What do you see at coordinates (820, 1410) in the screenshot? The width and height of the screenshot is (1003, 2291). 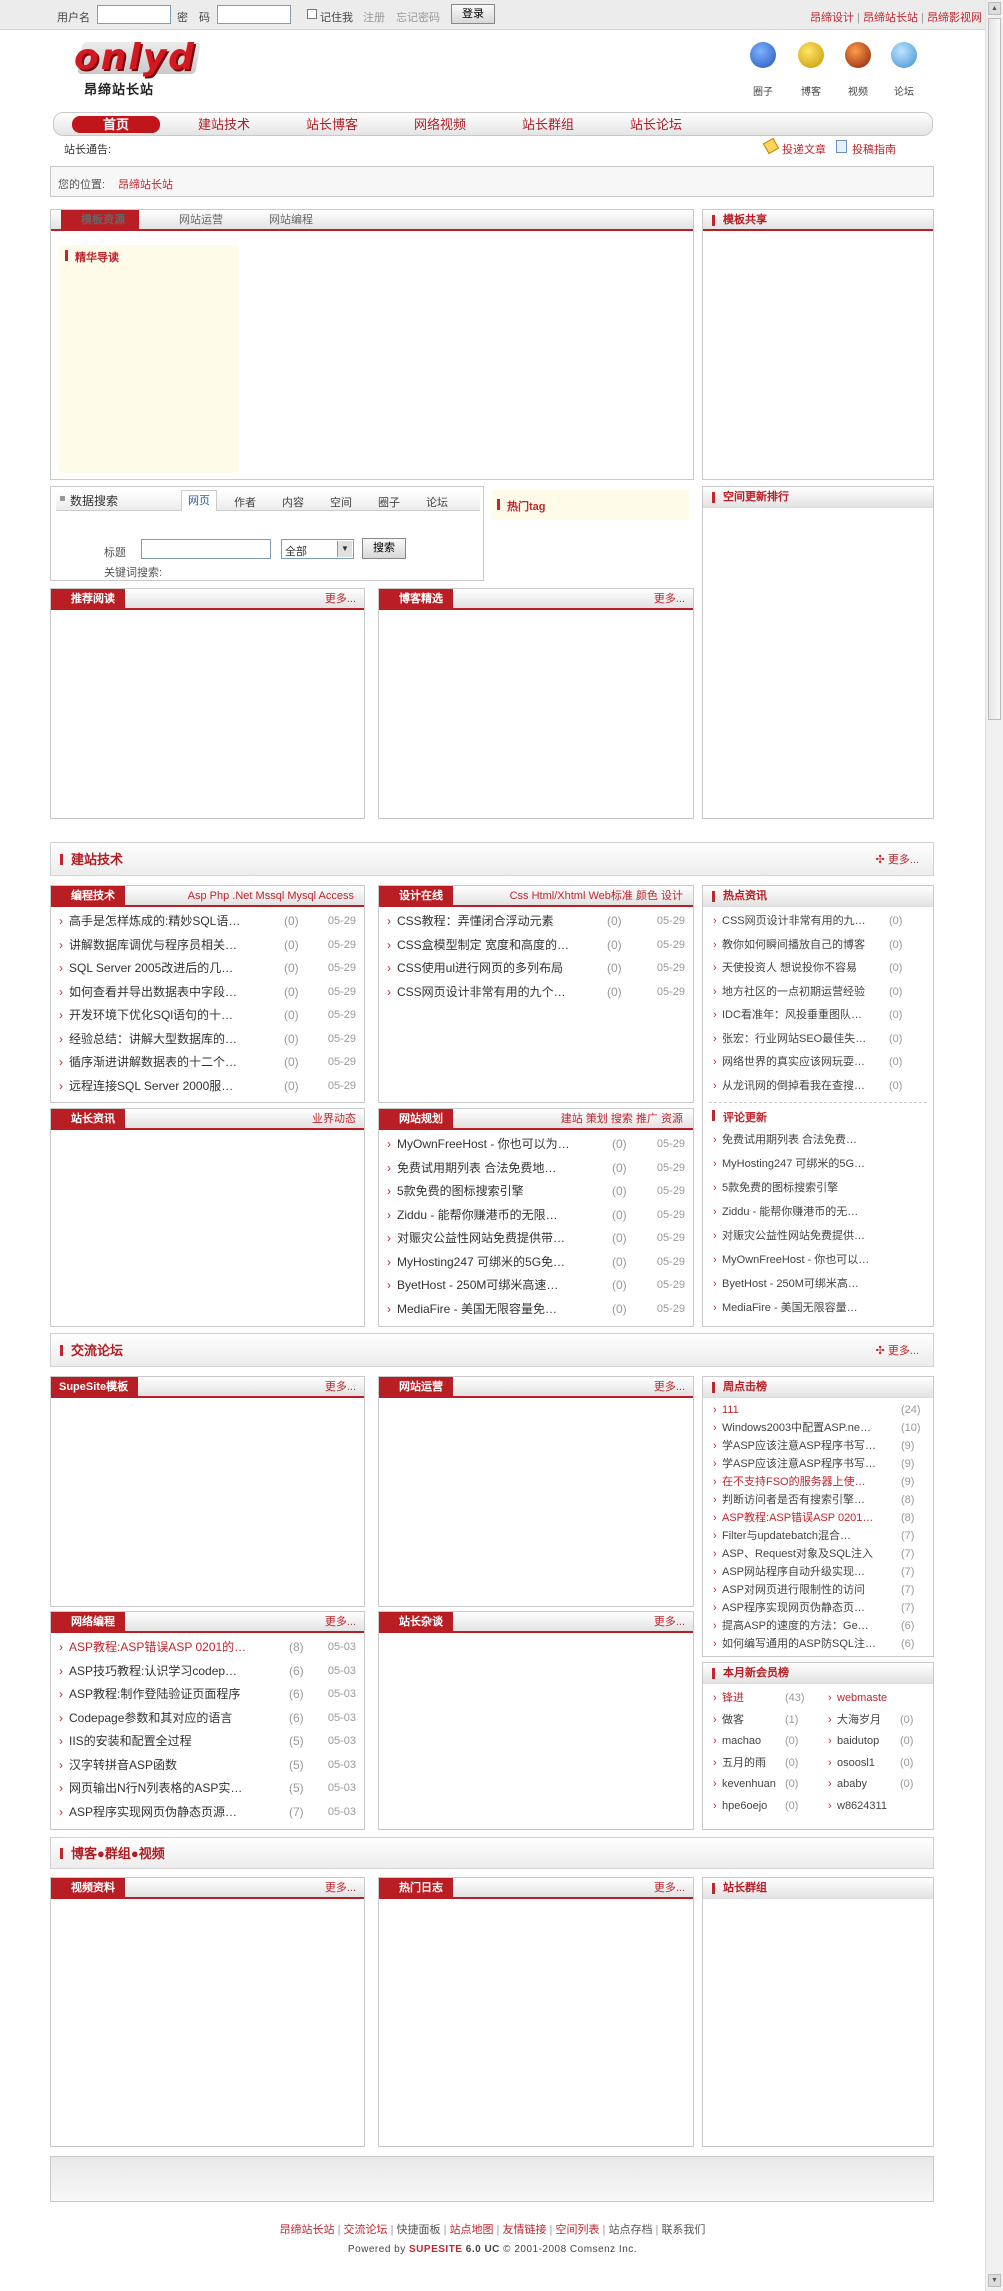 I see `list-item: › 111 (24)` at bounding box center [820, 1410].